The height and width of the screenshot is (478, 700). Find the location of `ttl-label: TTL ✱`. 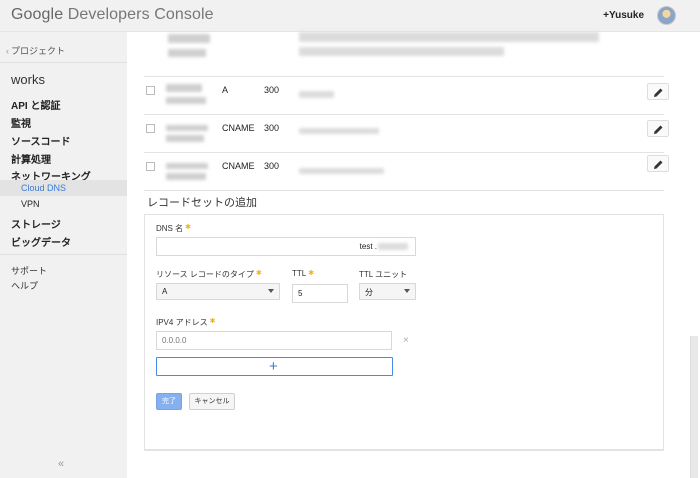

ttl-label: TTL ✱ is located at coordinates (303, 273).